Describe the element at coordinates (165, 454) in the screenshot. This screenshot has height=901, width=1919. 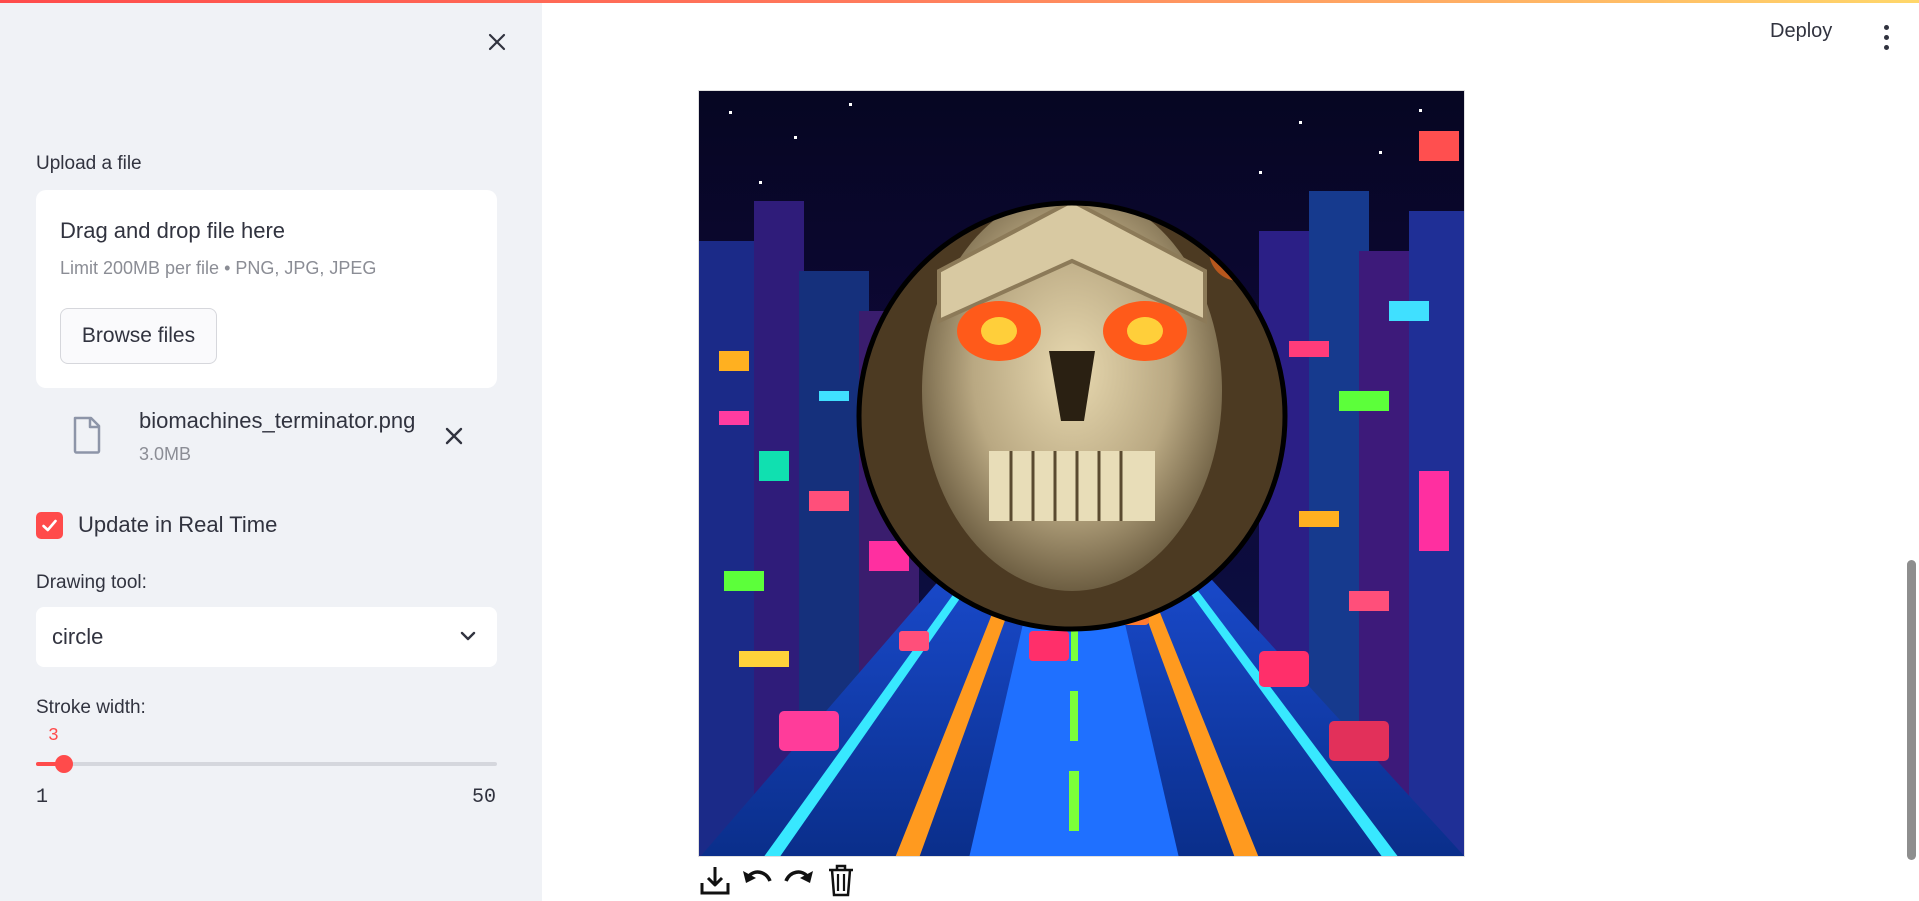
I see `file-size: 3.0MB` at that location.